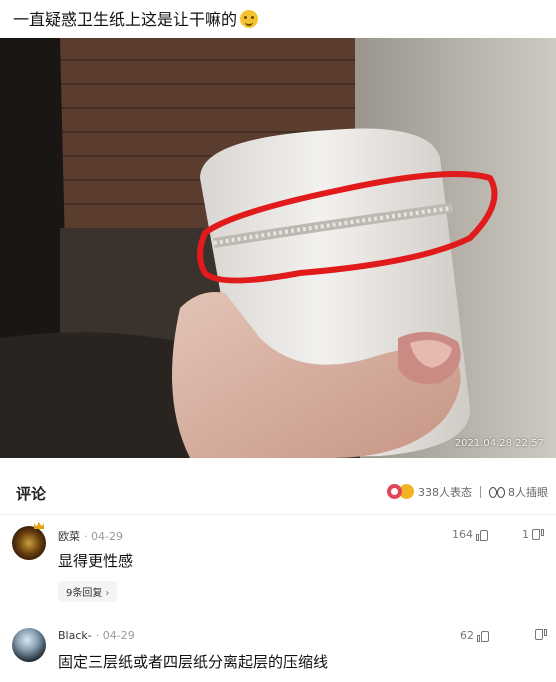 This screenshot has height=682, width=556. Describe the element at coordinates (96, 561) in the screenshot. I see `comment-text: 显得更性感` at that location.